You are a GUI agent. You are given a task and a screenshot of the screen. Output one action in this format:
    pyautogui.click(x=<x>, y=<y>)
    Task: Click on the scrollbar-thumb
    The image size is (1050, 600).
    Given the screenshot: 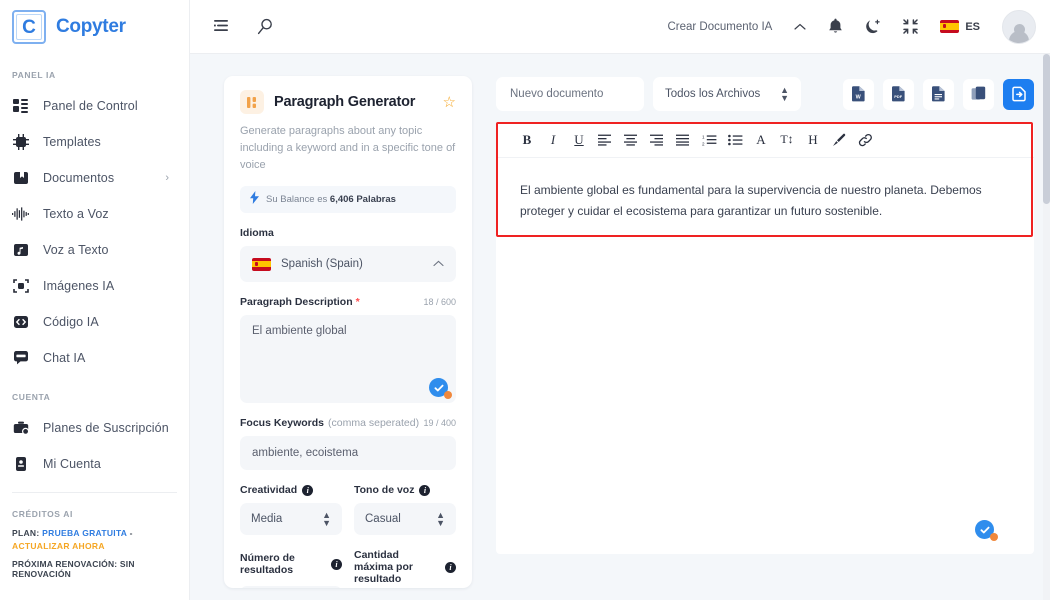 What is the action you would take?
    pyautogui.click(x=1046, y=129)
    